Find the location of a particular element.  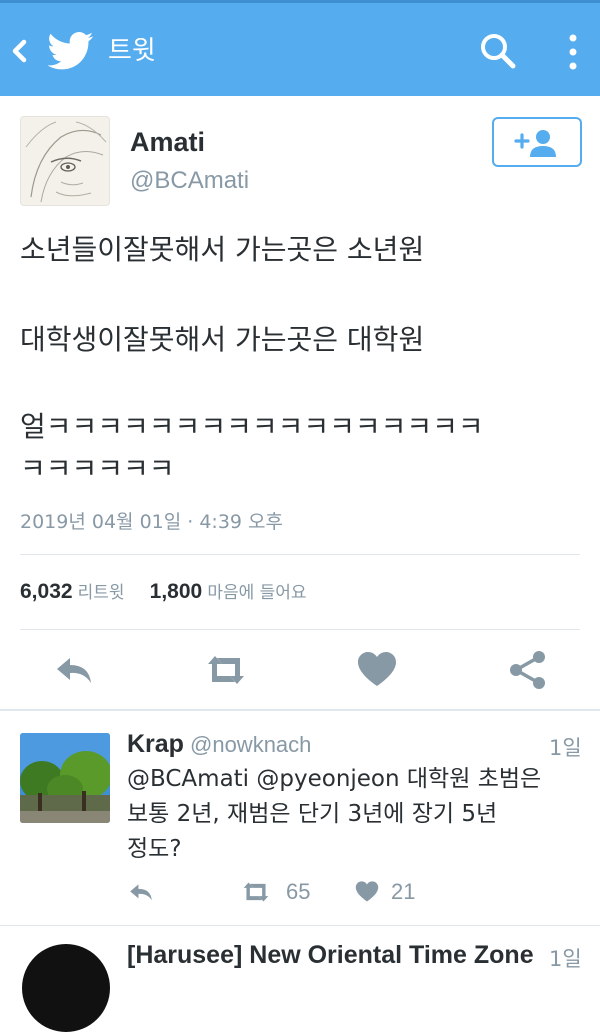

like-count: 1,800 is located at coordinates (176, 591).